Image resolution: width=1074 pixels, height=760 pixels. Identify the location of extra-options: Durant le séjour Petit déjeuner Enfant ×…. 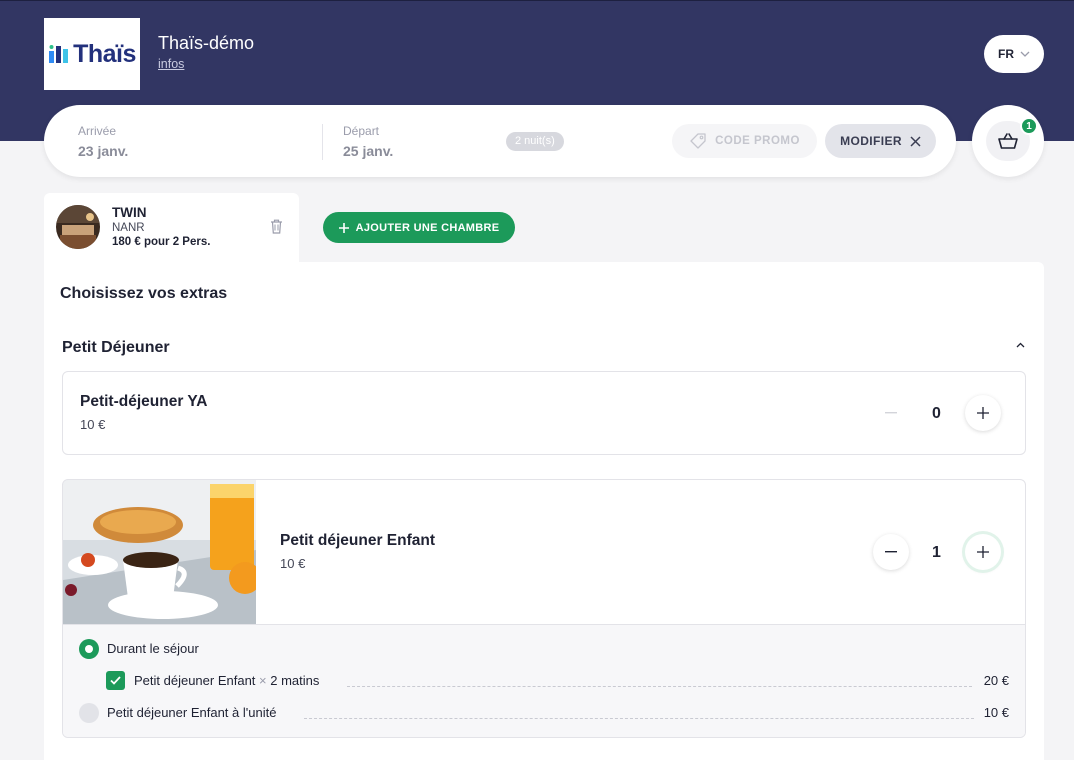
(544, 680).